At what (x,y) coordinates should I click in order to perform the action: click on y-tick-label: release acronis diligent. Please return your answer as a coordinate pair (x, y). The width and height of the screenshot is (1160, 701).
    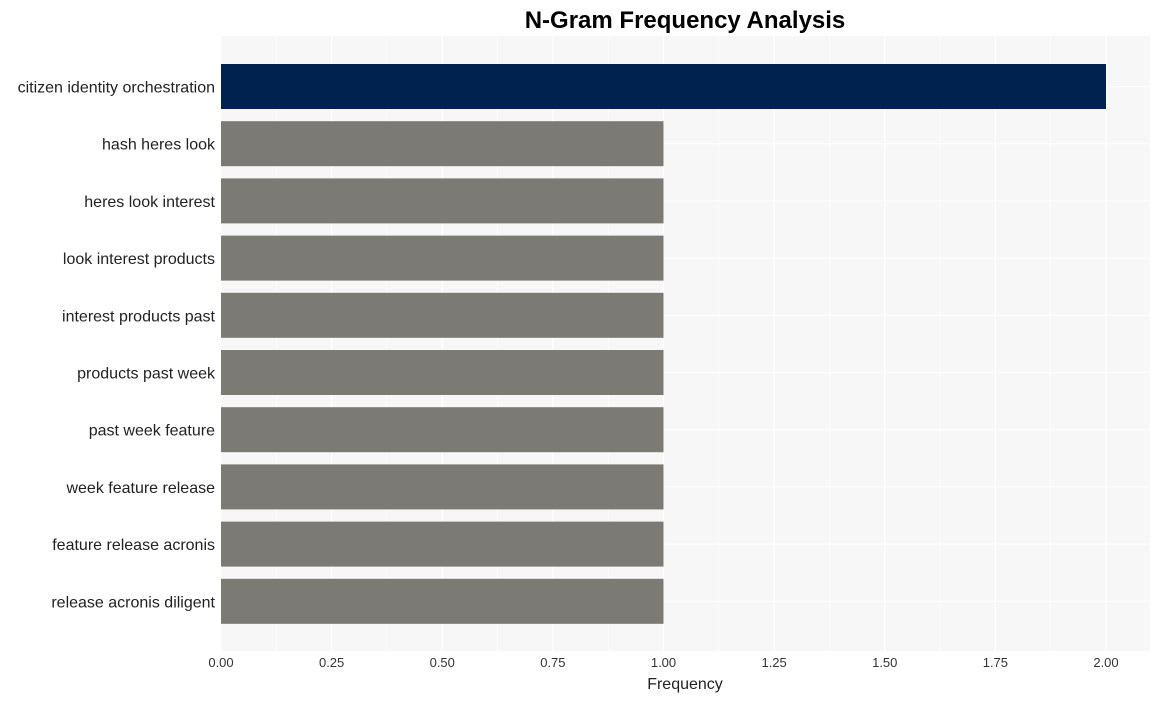
    Looking at the image, I should click on (133, 602).